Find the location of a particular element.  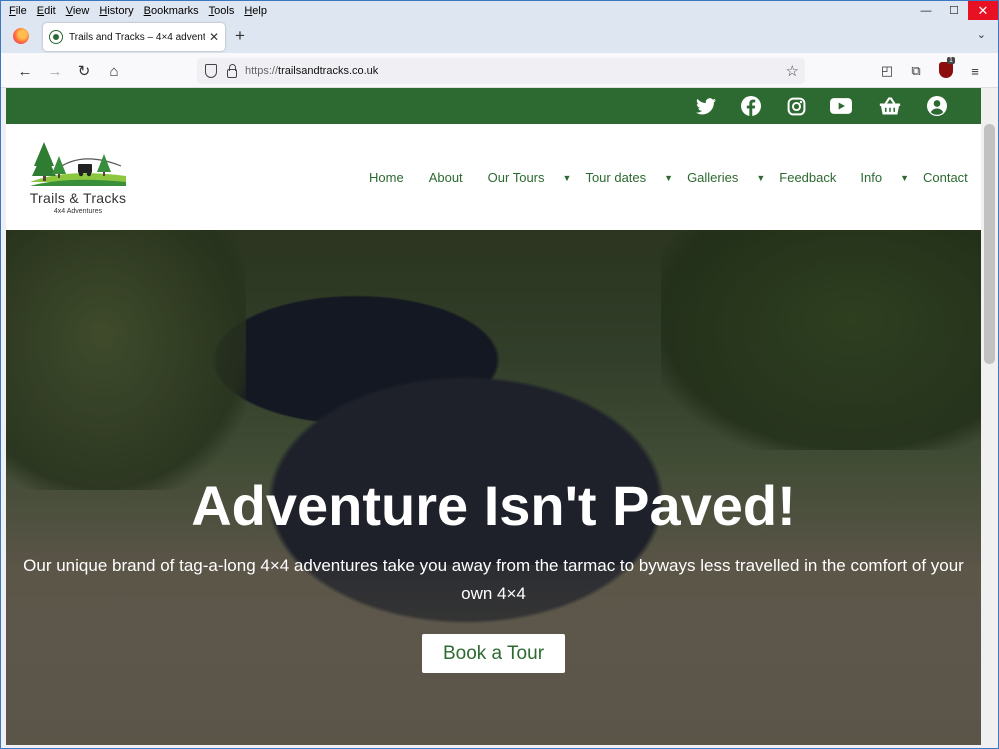

social-bar is located at coordinates (493, 106).